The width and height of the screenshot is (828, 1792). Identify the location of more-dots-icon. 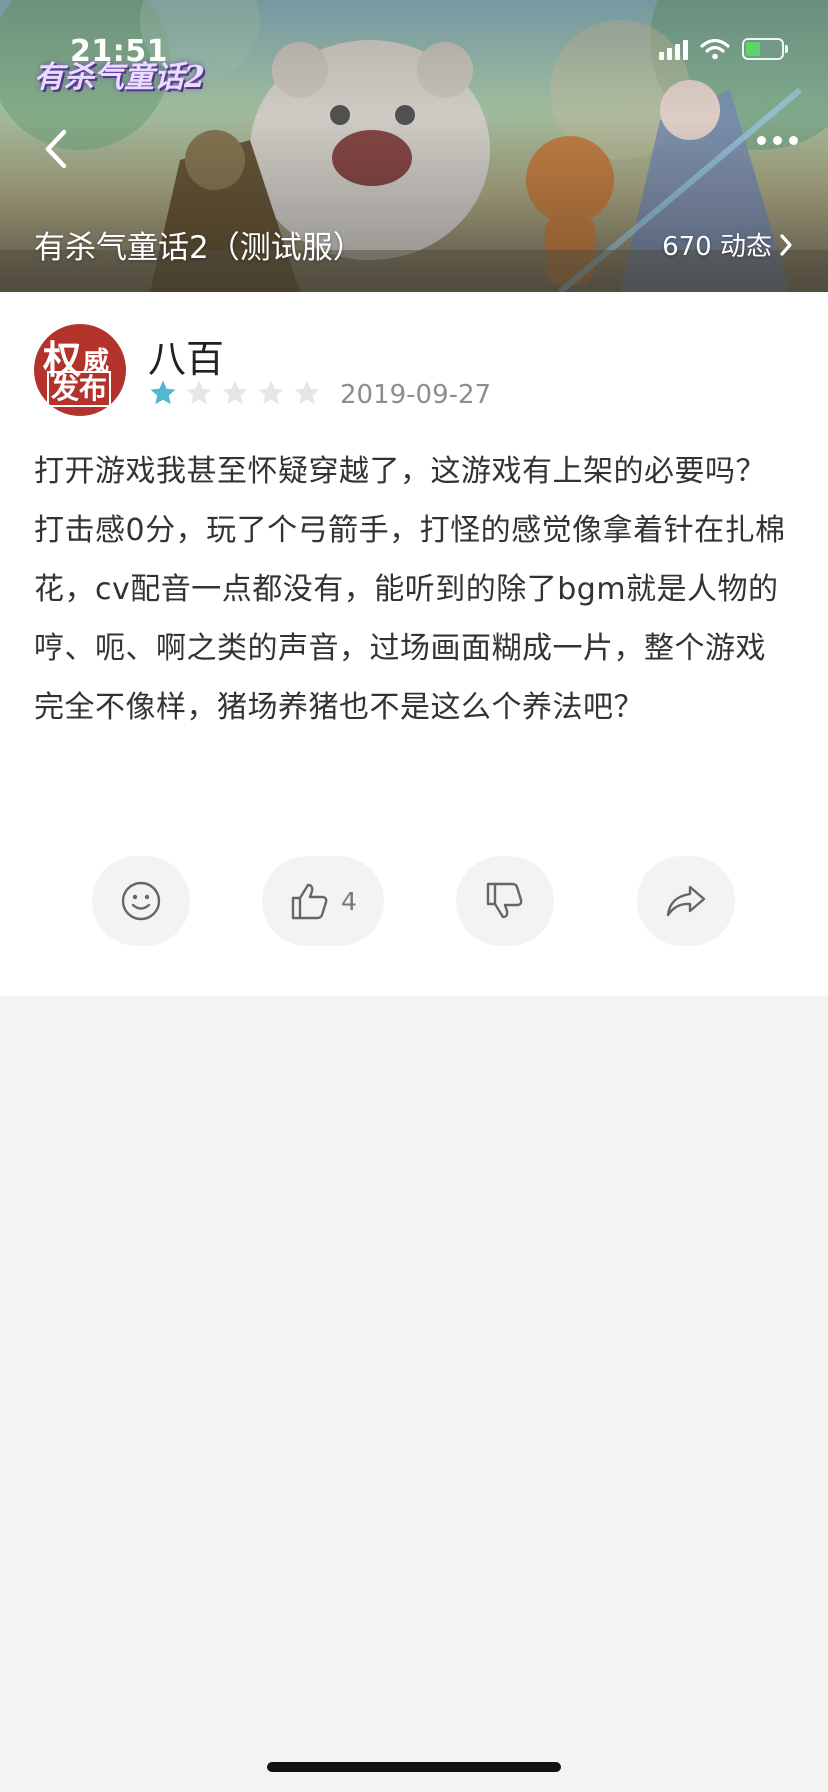
(777, 140).